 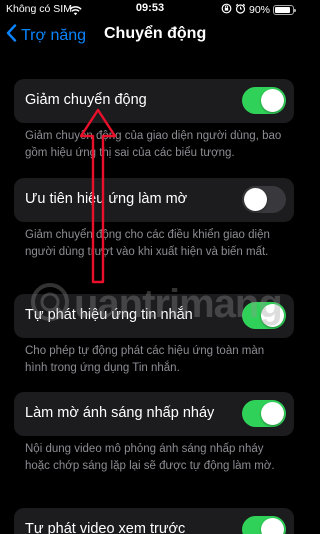 What do you see at coordinates (11, 35) in the screenshot?
I see `chevron-left-icon` at bounding box center [11, 35].